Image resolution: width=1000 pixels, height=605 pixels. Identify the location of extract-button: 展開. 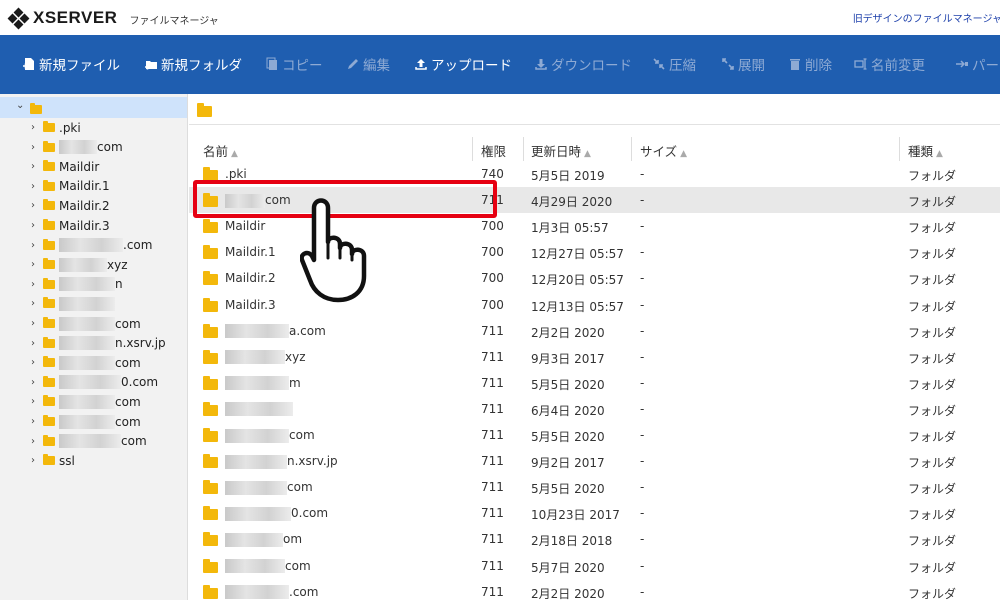
(743, 64).